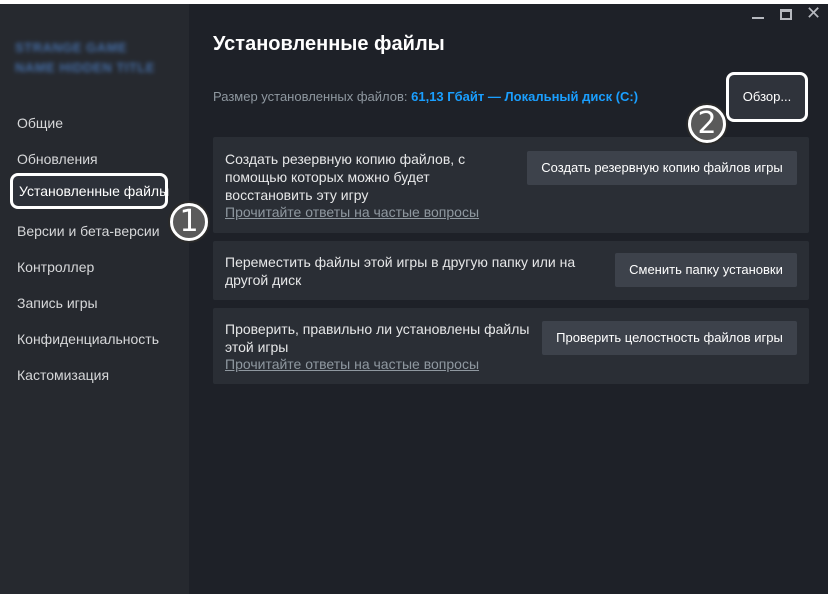 The width and height of the screenshot is (828, 594). I want to click on annotation-badge-1: 1, so click(189, 222).